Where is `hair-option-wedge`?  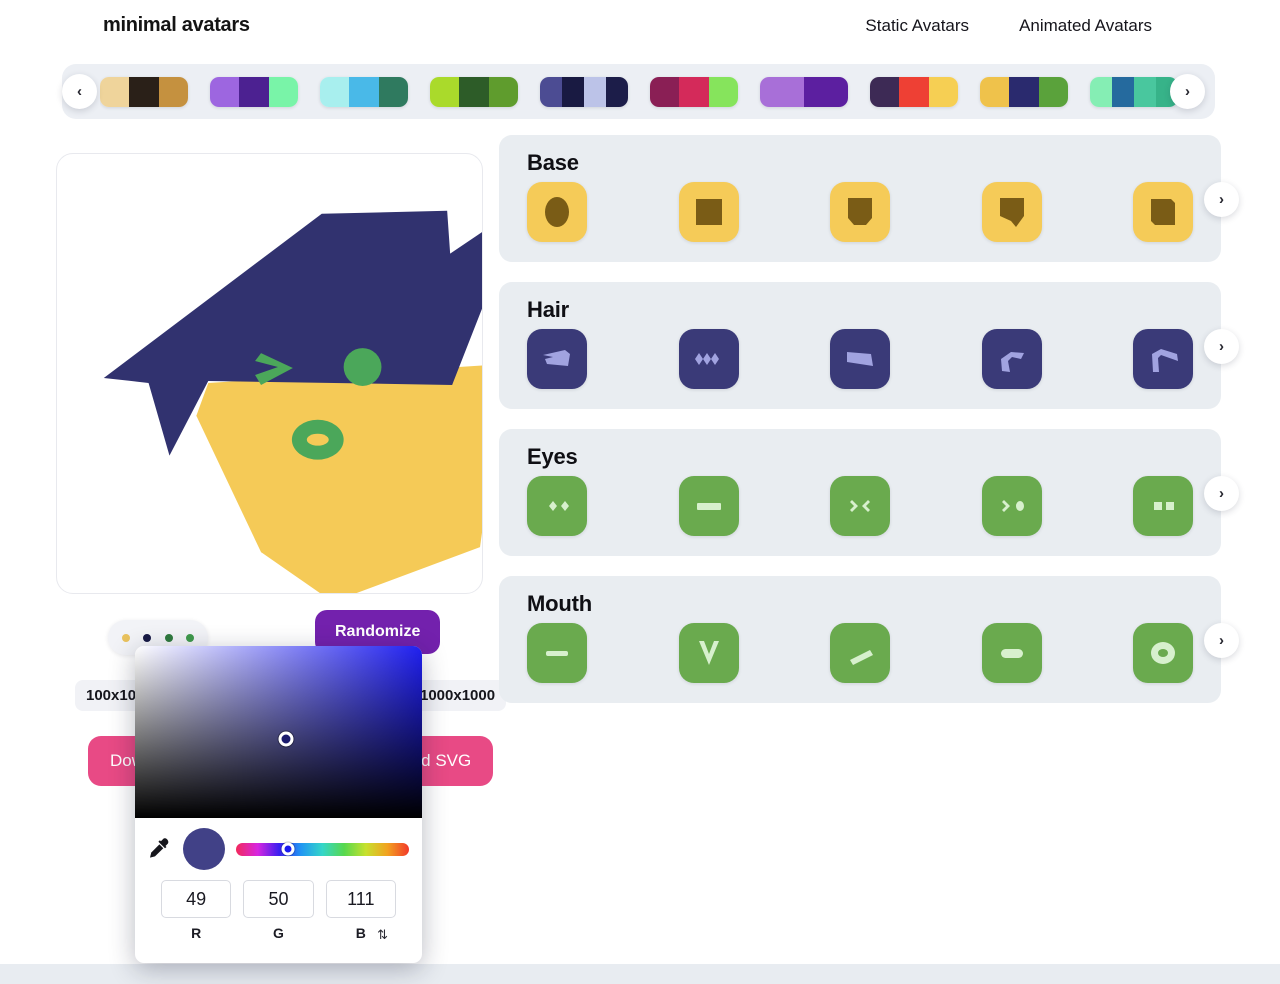
hair-option-wedge is located at coordinates (860, 359).